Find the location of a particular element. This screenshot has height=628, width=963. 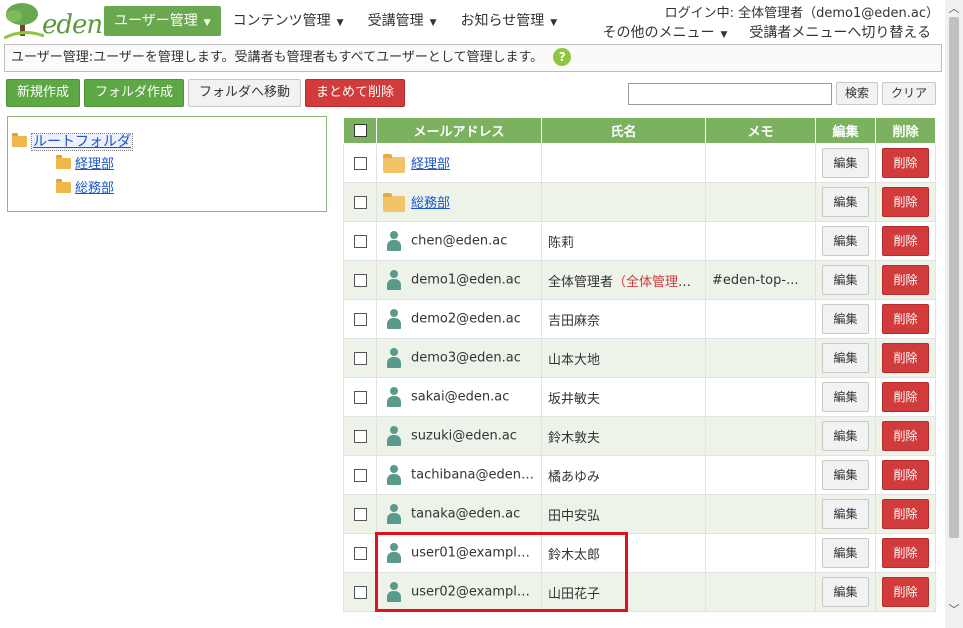

table-row: demo3@eden.ac 山本大地 編集 削除 is located at coordinates (639, 358).